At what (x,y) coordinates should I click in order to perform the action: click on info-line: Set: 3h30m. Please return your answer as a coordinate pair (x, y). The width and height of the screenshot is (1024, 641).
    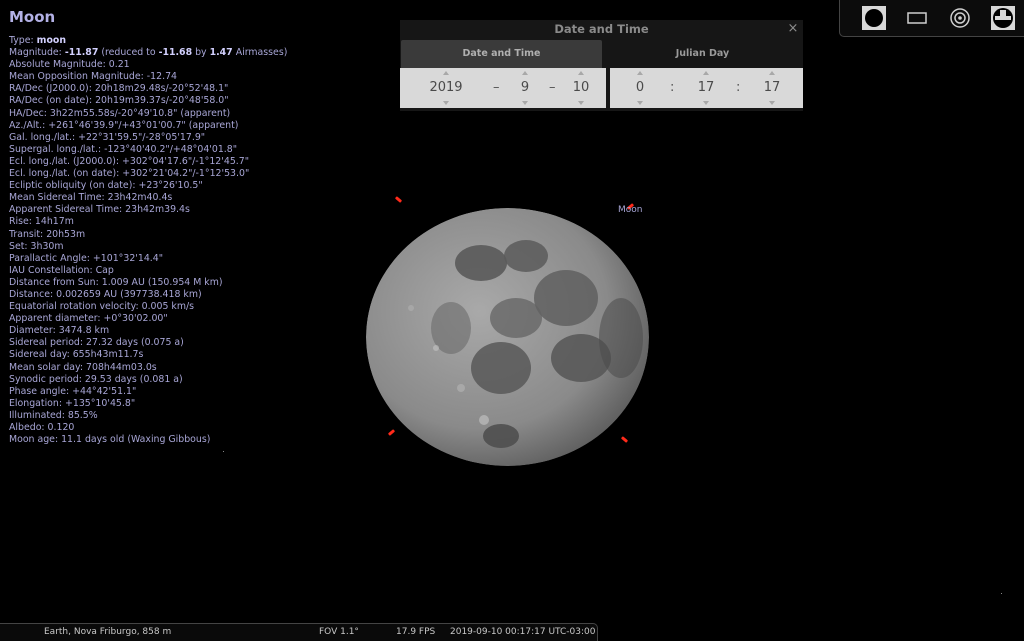
    Looking at the image, I should click on (36, 246).